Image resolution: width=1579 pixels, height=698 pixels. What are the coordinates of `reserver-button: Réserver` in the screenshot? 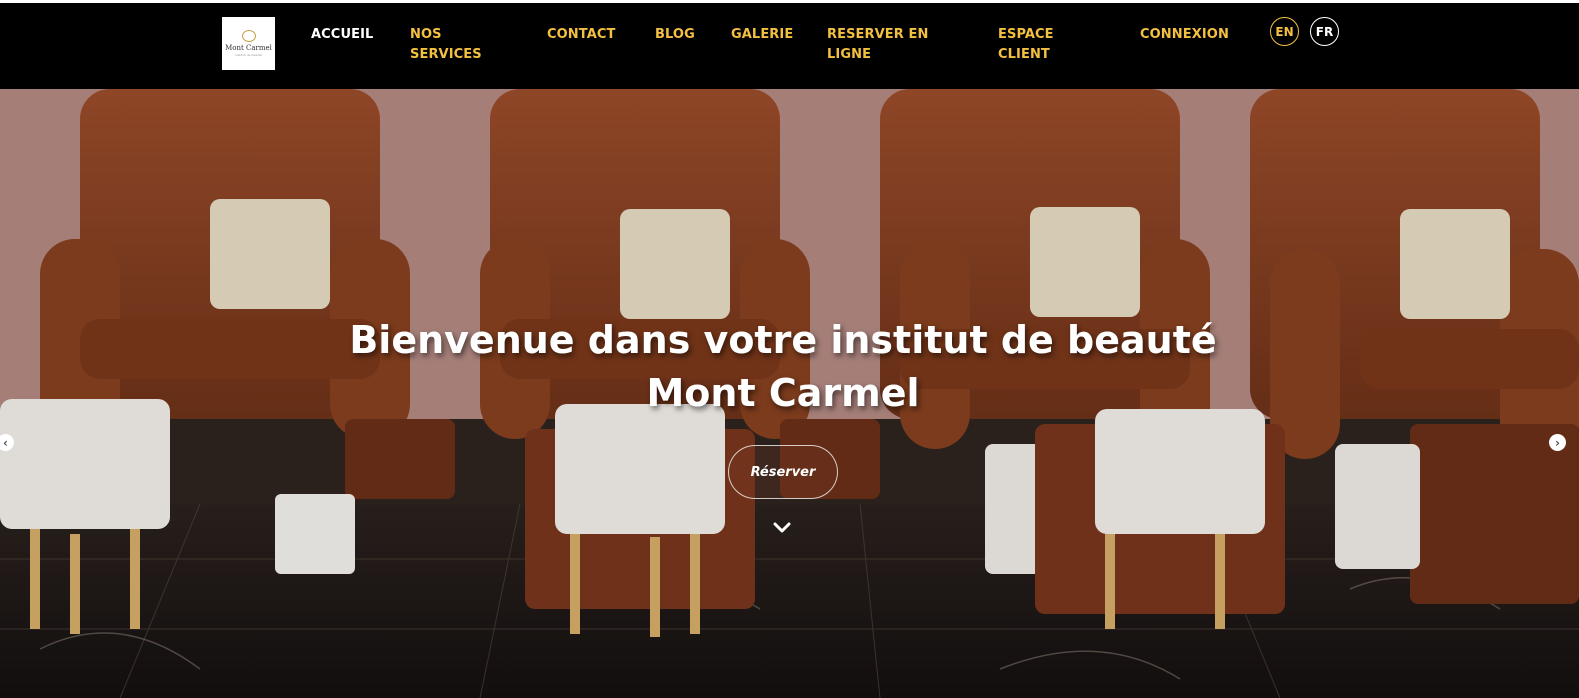 It's located at (783, 472).